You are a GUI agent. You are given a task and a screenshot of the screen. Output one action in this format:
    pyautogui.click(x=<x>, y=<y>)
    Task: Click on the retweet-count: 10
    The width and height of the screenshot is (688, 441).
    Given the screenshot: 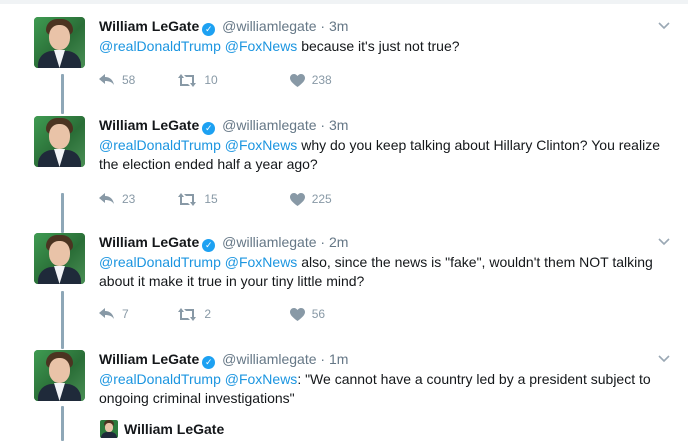 What is the action you would take?
    pyautogui.click(x=211, y=80)
    